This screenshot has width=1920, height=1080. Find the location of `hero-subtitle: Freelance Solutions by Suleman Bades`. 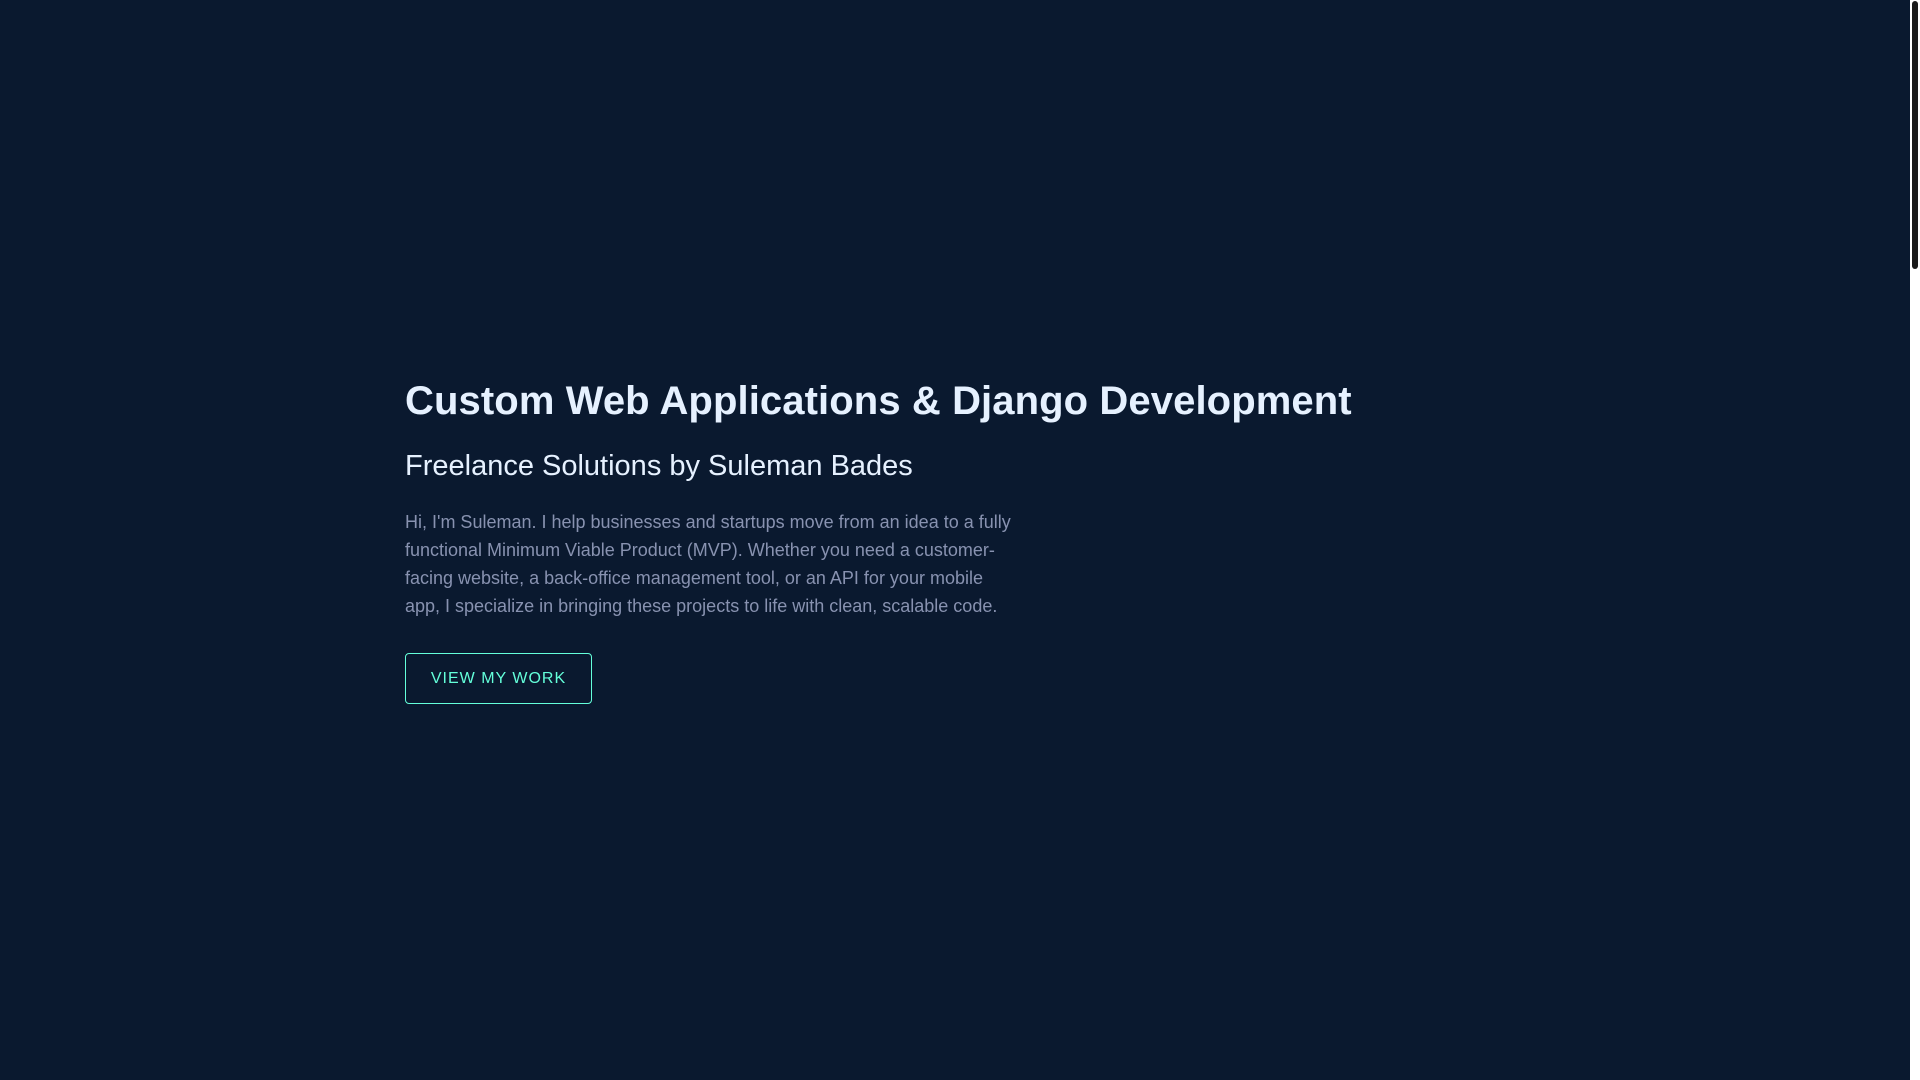

hero-subtitle: Freelance Solutions by Suleman Bades is located at coordinates (659, 466).